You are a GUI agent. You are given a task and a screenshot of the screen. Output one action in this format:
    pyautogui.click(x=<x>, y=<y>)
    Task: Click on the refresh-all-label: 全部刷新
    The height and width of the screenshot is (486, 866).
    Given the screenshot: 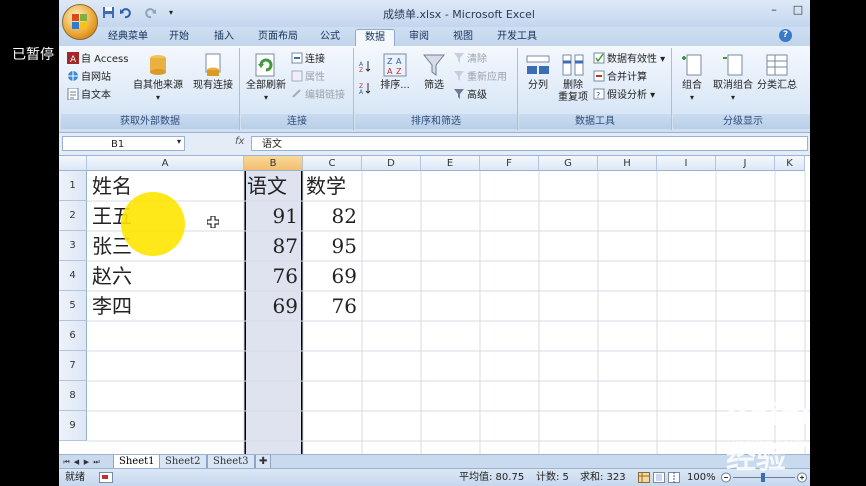 What is the action you would take?
    pyautogui.click(x=266, y=85)
    